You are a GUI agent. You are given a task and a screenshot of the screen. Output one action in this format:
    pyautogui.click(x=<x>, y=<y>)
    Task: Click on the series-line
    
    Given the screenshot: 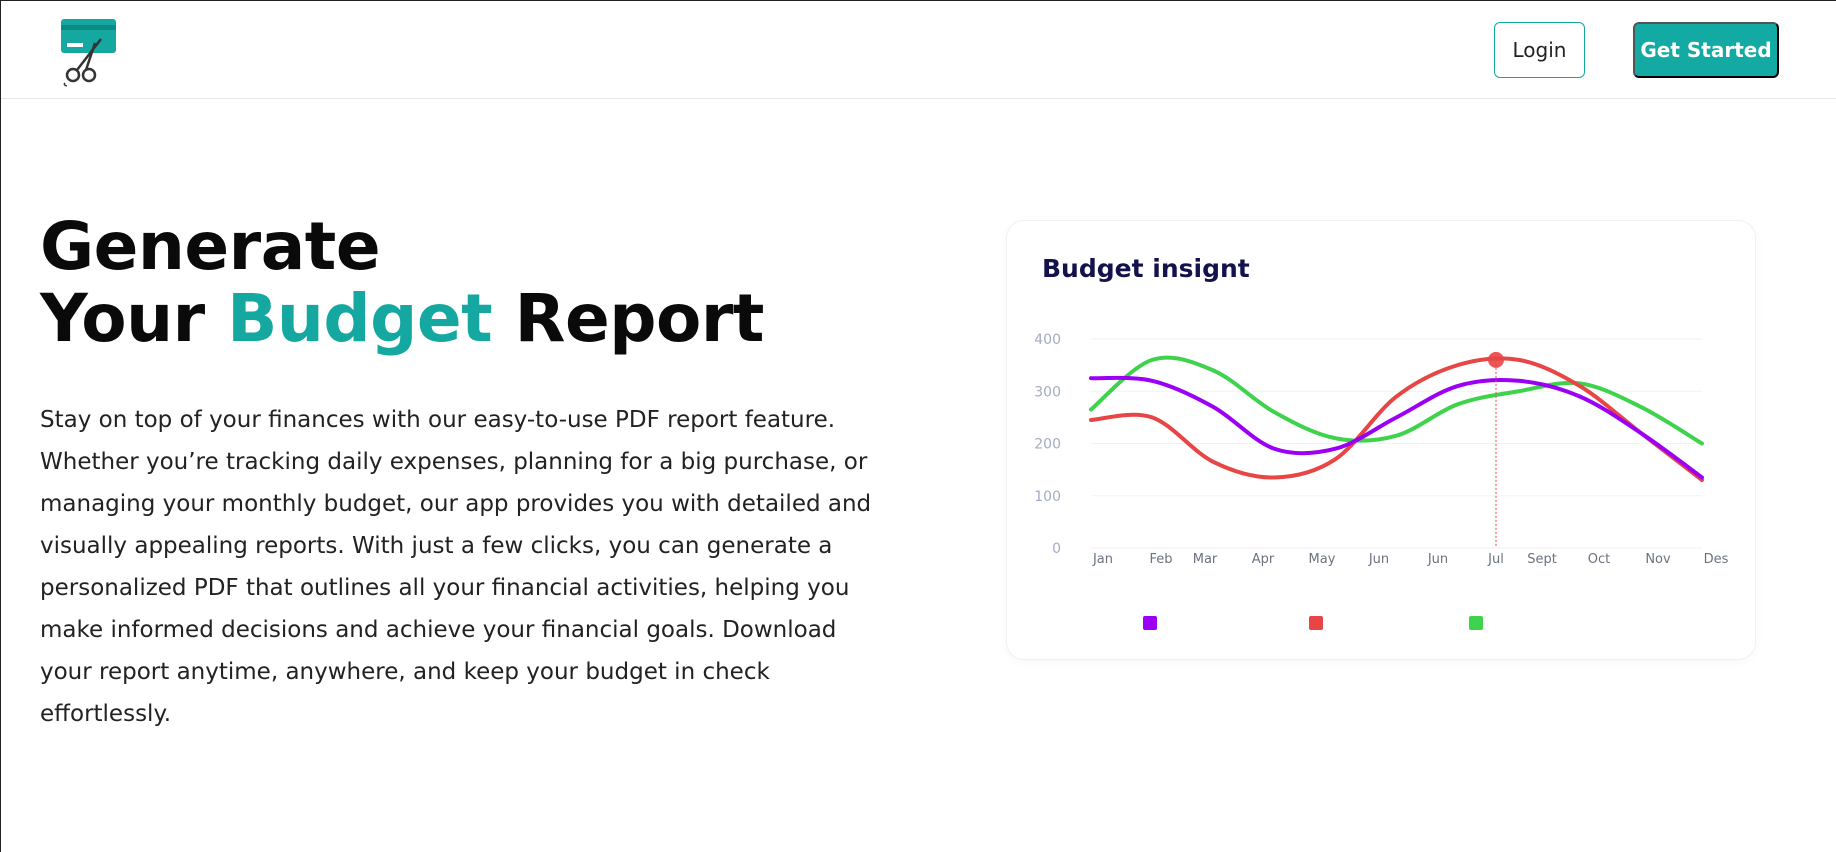 What is the action you would take?
    pyautogui.click(x=1396, y=400)
    